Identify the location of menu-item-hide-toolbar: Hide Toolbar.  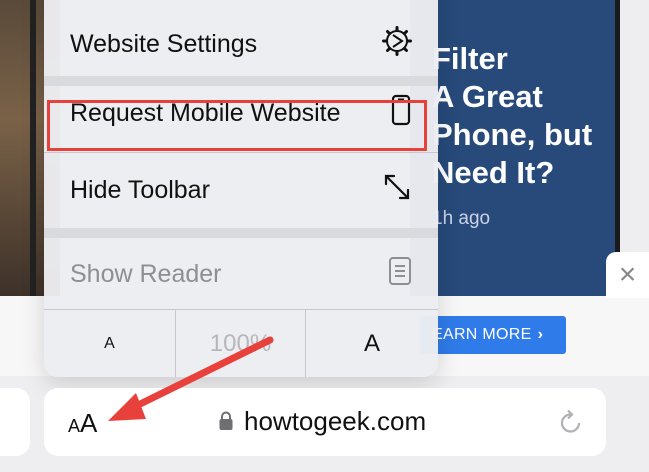
(241, 188).